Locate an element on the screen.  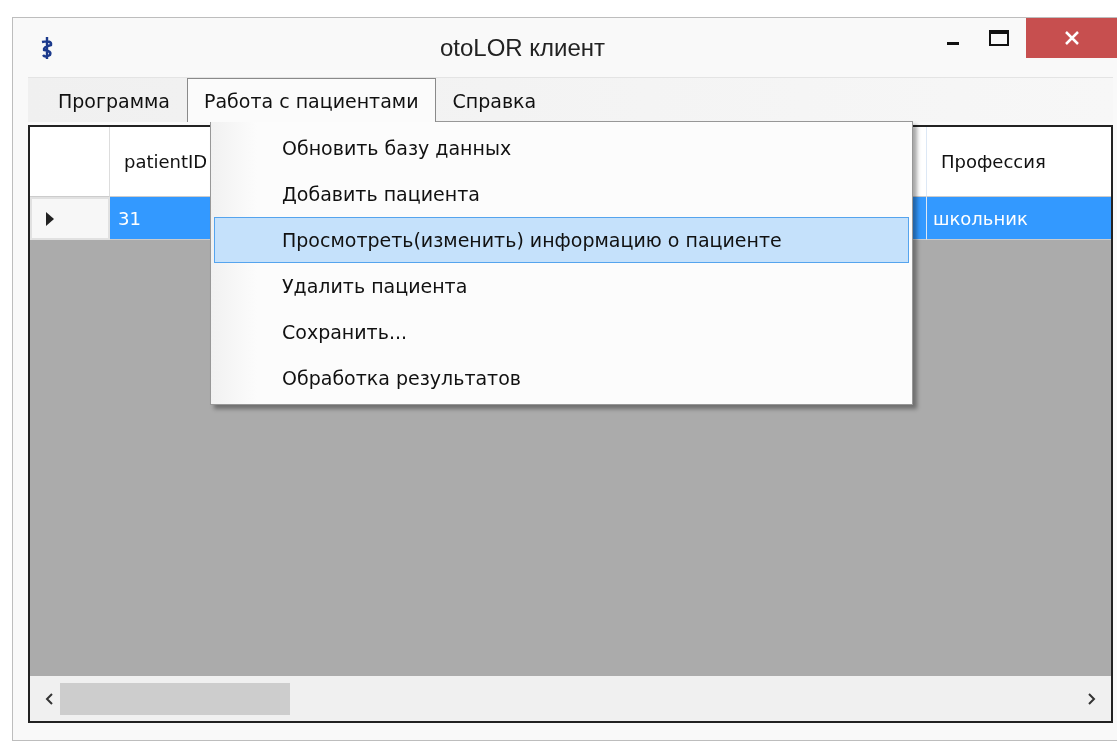
row-header is located at coordinates (70, 218).